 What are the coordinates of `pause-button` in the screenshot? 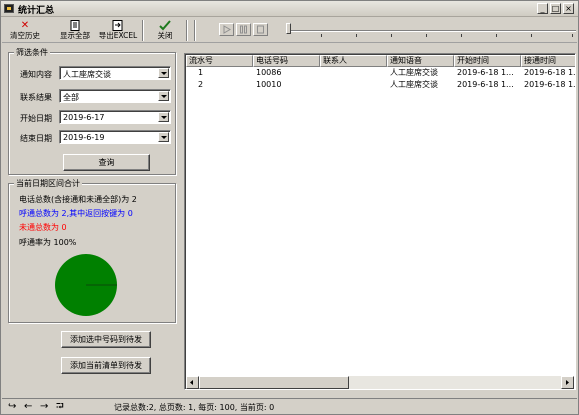 It's located at (243, 29).